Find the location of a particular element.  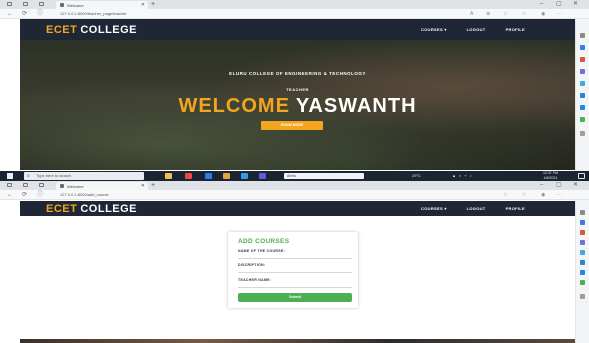

description-label: DISCRIPTION: is located at coordinates (252, 265).